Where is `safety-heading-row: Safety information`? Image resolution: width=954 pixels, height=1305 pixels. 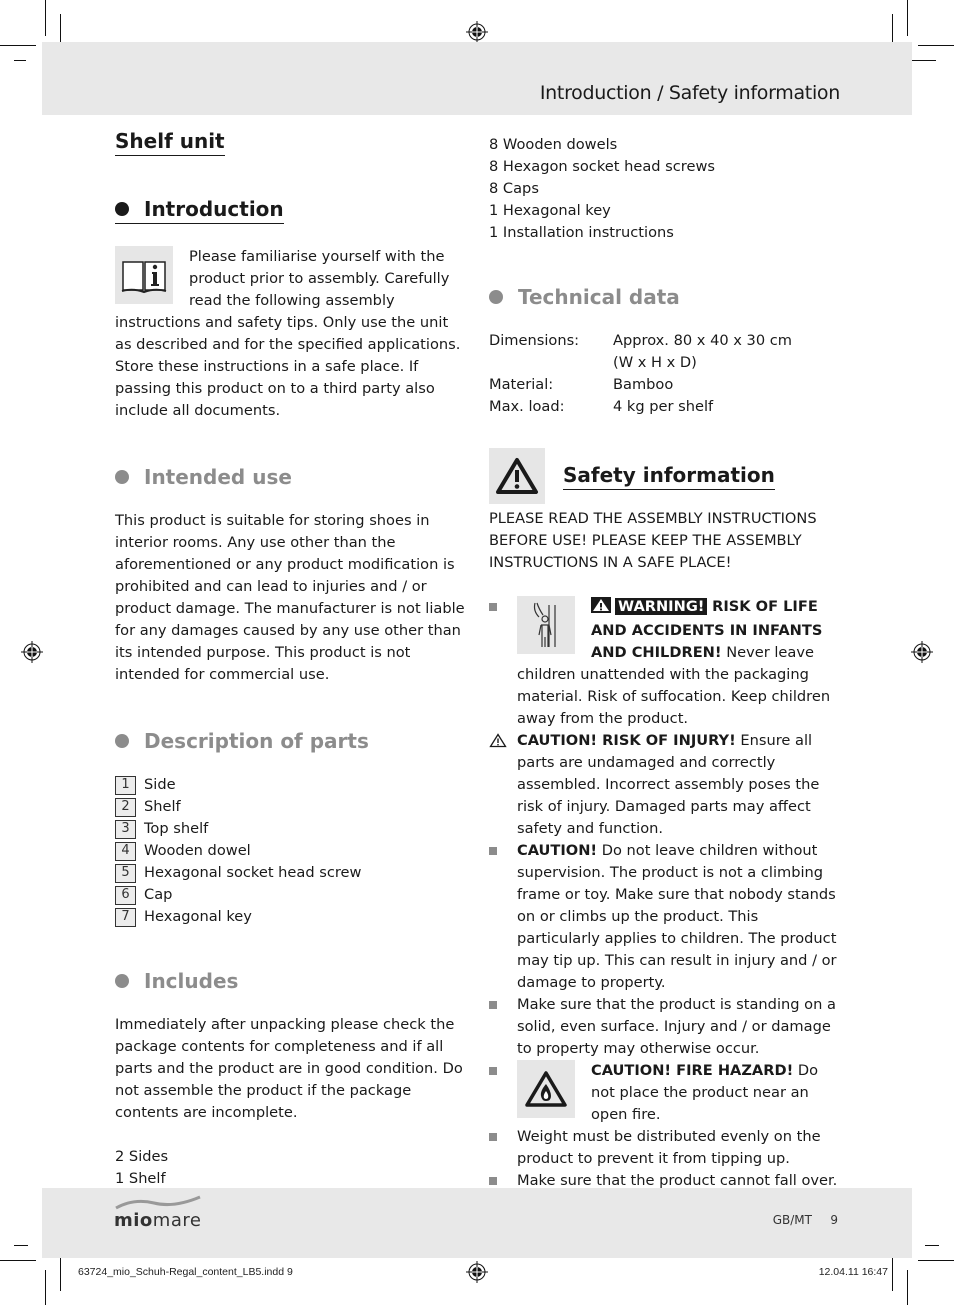
safety-heading-row: Safety information is located at coordinates (665, 476).